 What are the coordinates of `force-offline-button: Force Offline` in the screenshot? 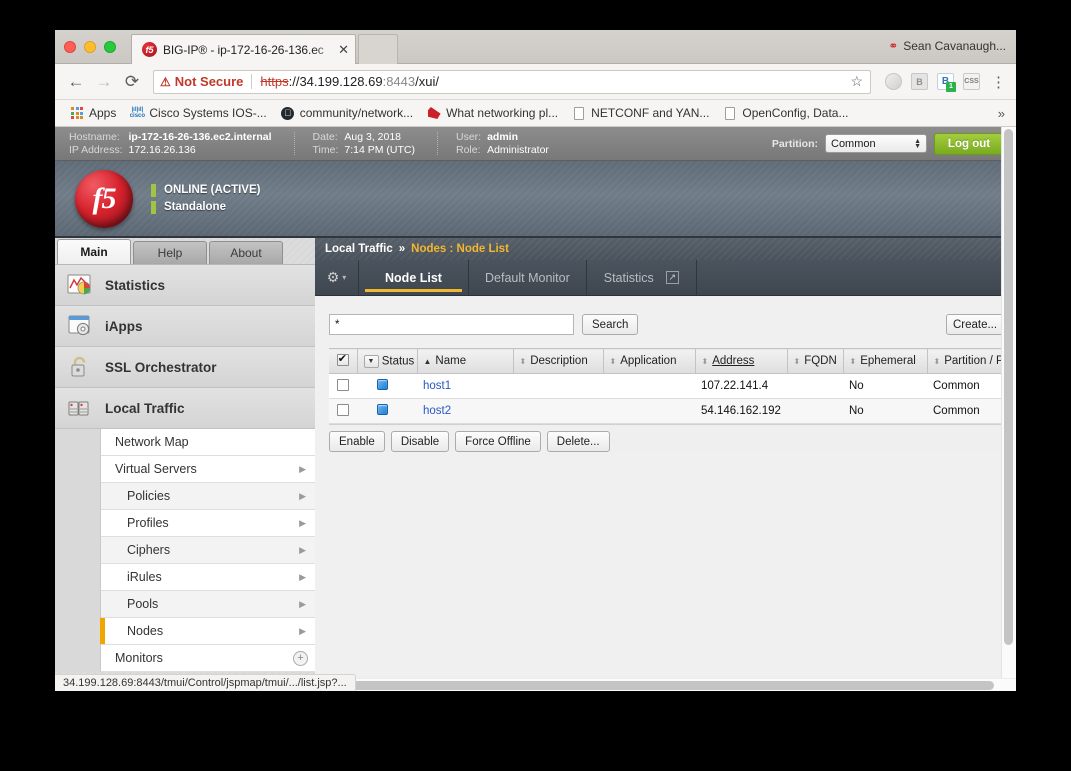 It's located at (498, 441).